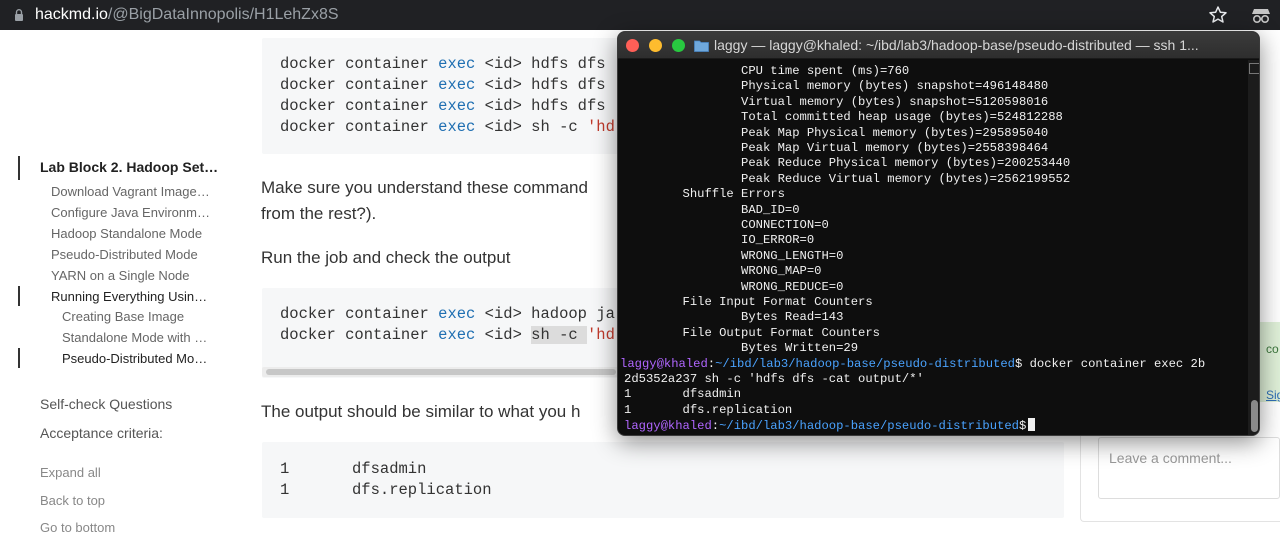 The width and height of the screenshot is (1280, 533). What do you see at coordinates (424, 187) in the screenshot?
I see `paragraph-understand-commands: Make sure you understand these command` at bounding box center [424, 187].